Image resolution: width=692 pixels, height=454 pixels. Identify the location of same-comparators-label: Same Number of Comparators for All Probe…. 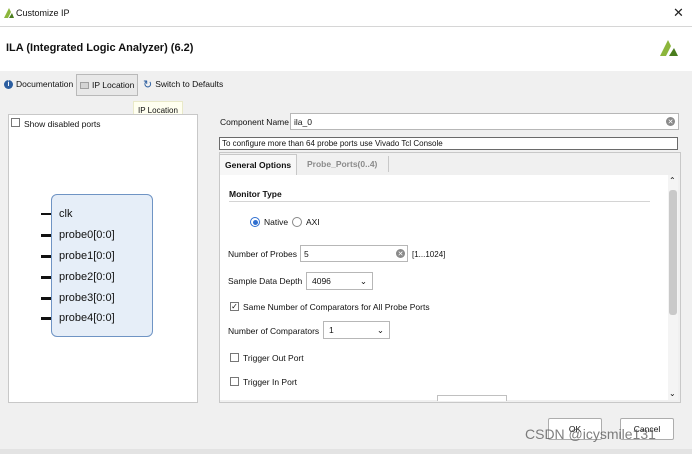
(336, 307).